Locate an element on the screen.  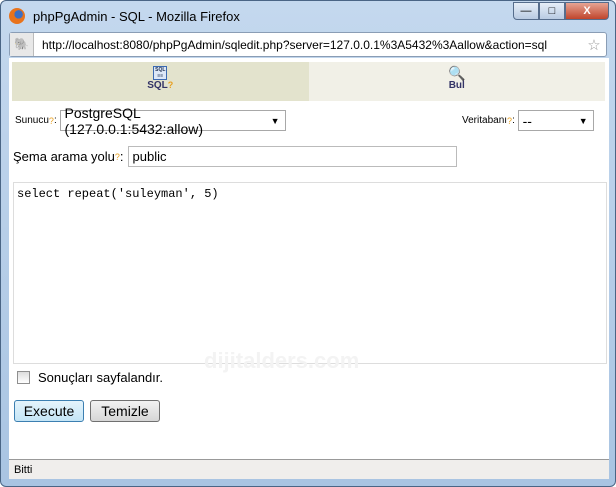
paginate-checkbox is located at coordinates (23, 377).